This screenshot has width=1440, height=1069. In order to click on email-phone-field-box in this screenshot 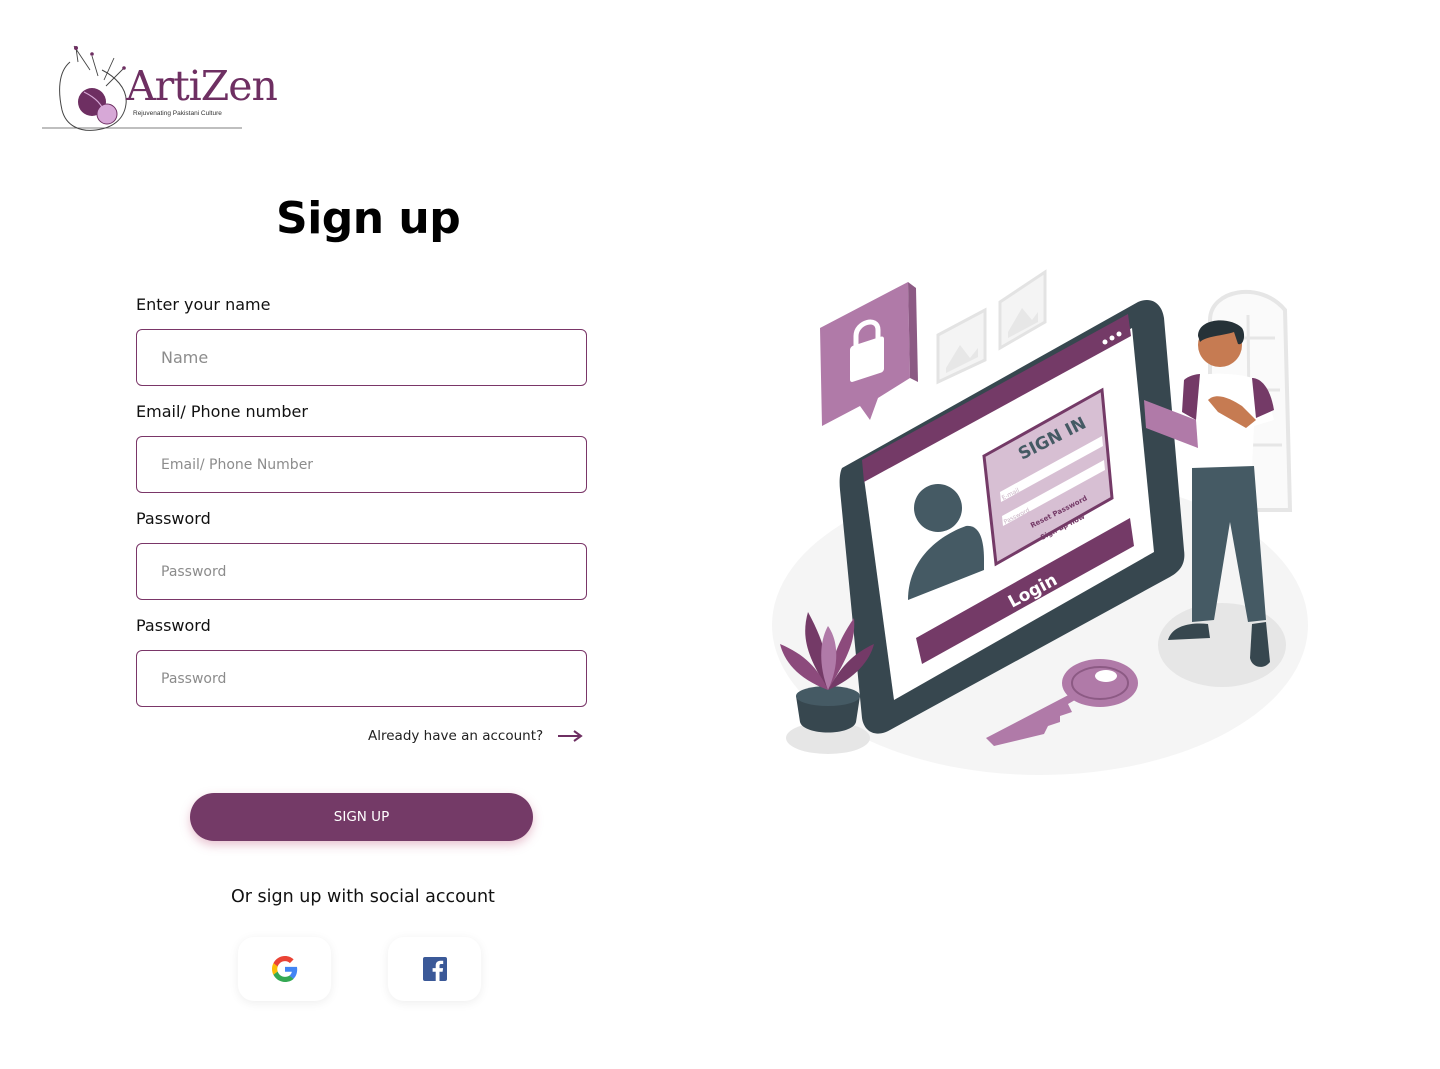, I will do `click(361, 464)`.